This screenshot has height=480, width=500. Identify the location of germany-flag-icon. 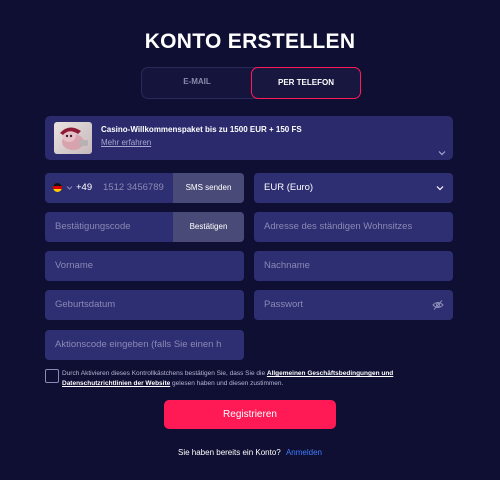
(57, 187).